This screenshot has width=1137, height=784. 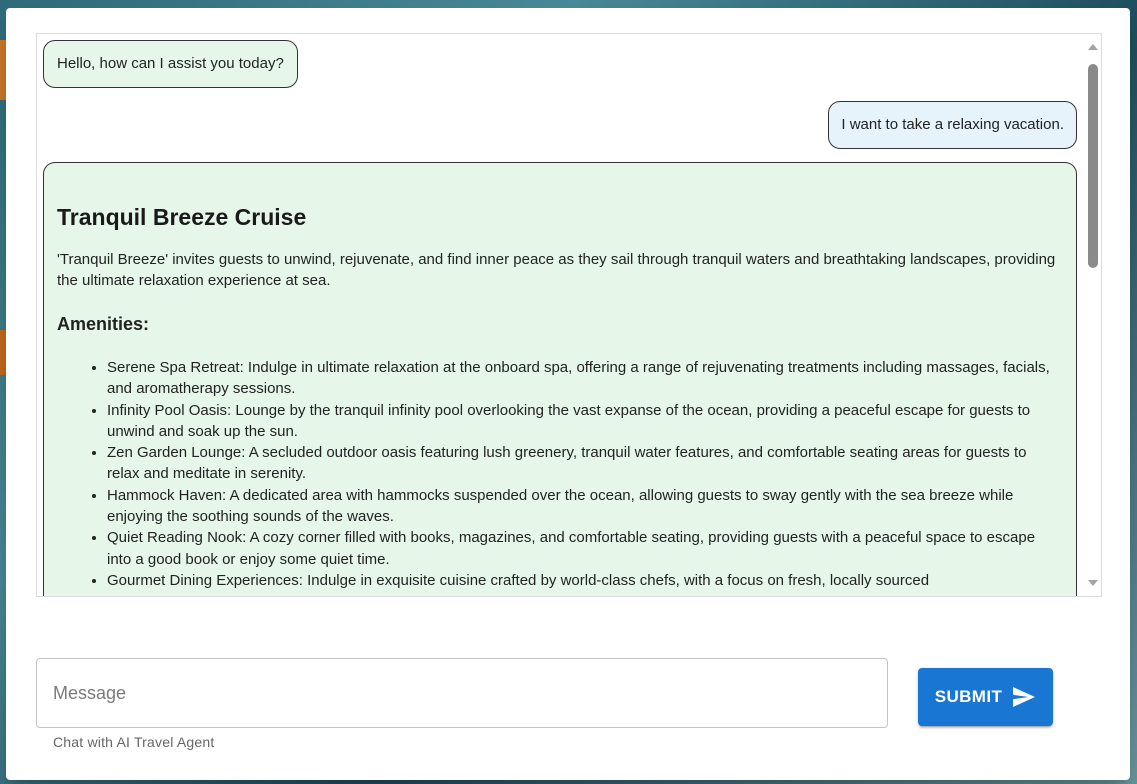 What do you see at coordinates (1024, 697) in the screenshot?
I see `send-icon` at bounding box center [1024, 697].